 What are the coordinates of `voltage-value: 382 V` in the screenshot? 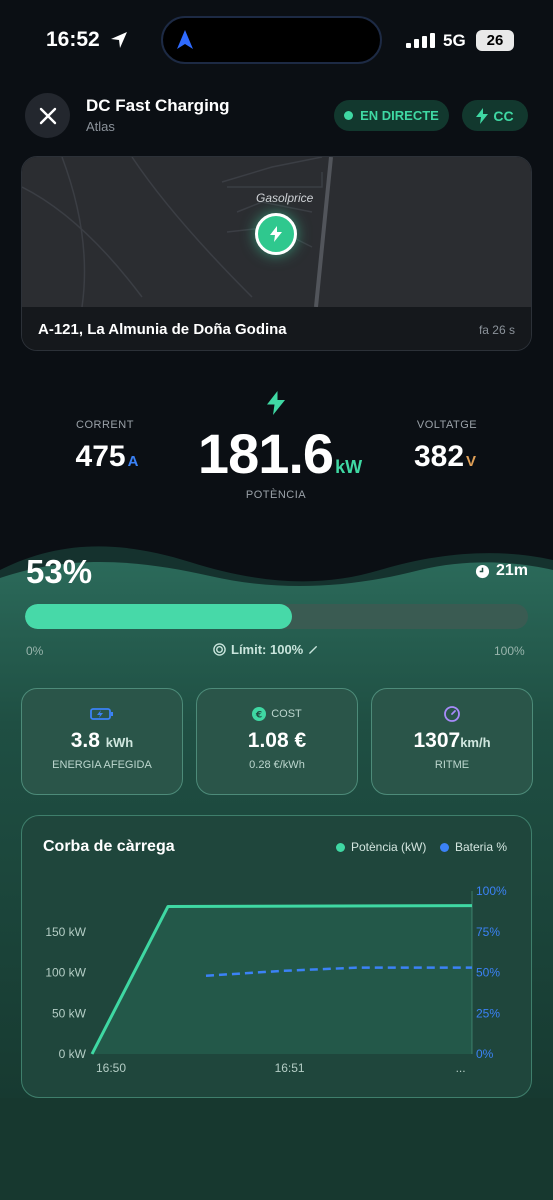 It's located at (445, 457).